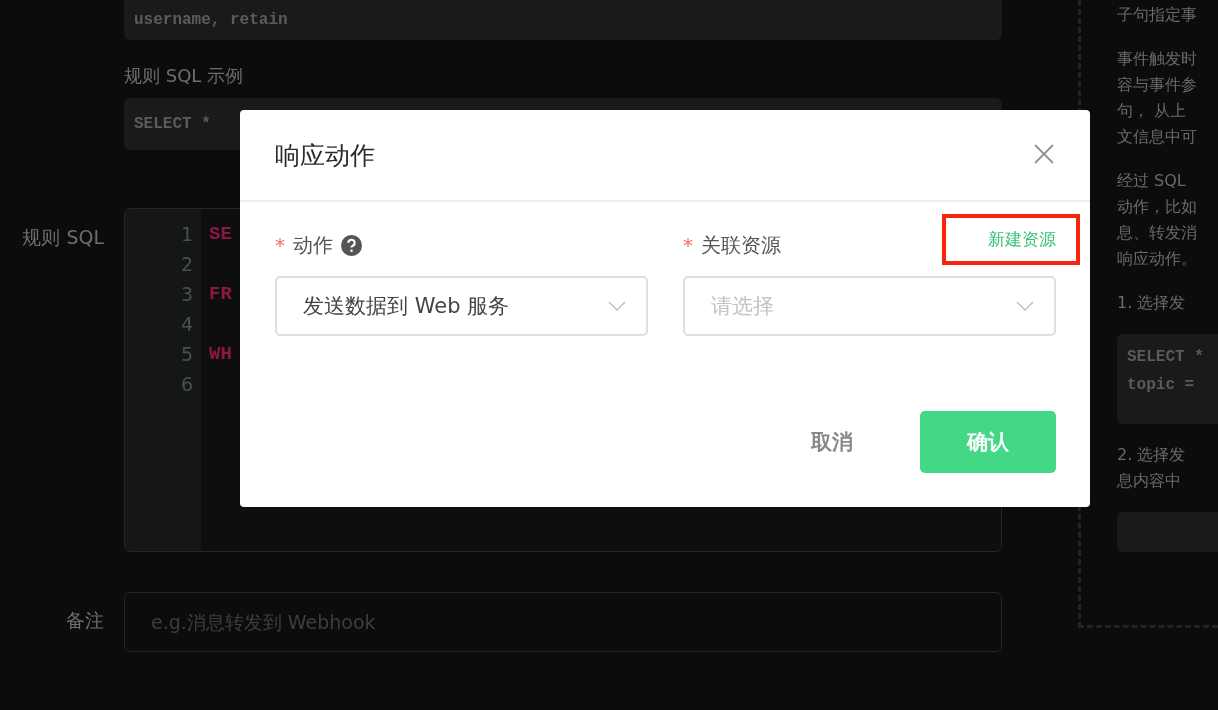 This screenshot has width=1218, height=710. I want to click on select-field: 请选择, so click(869, 306).